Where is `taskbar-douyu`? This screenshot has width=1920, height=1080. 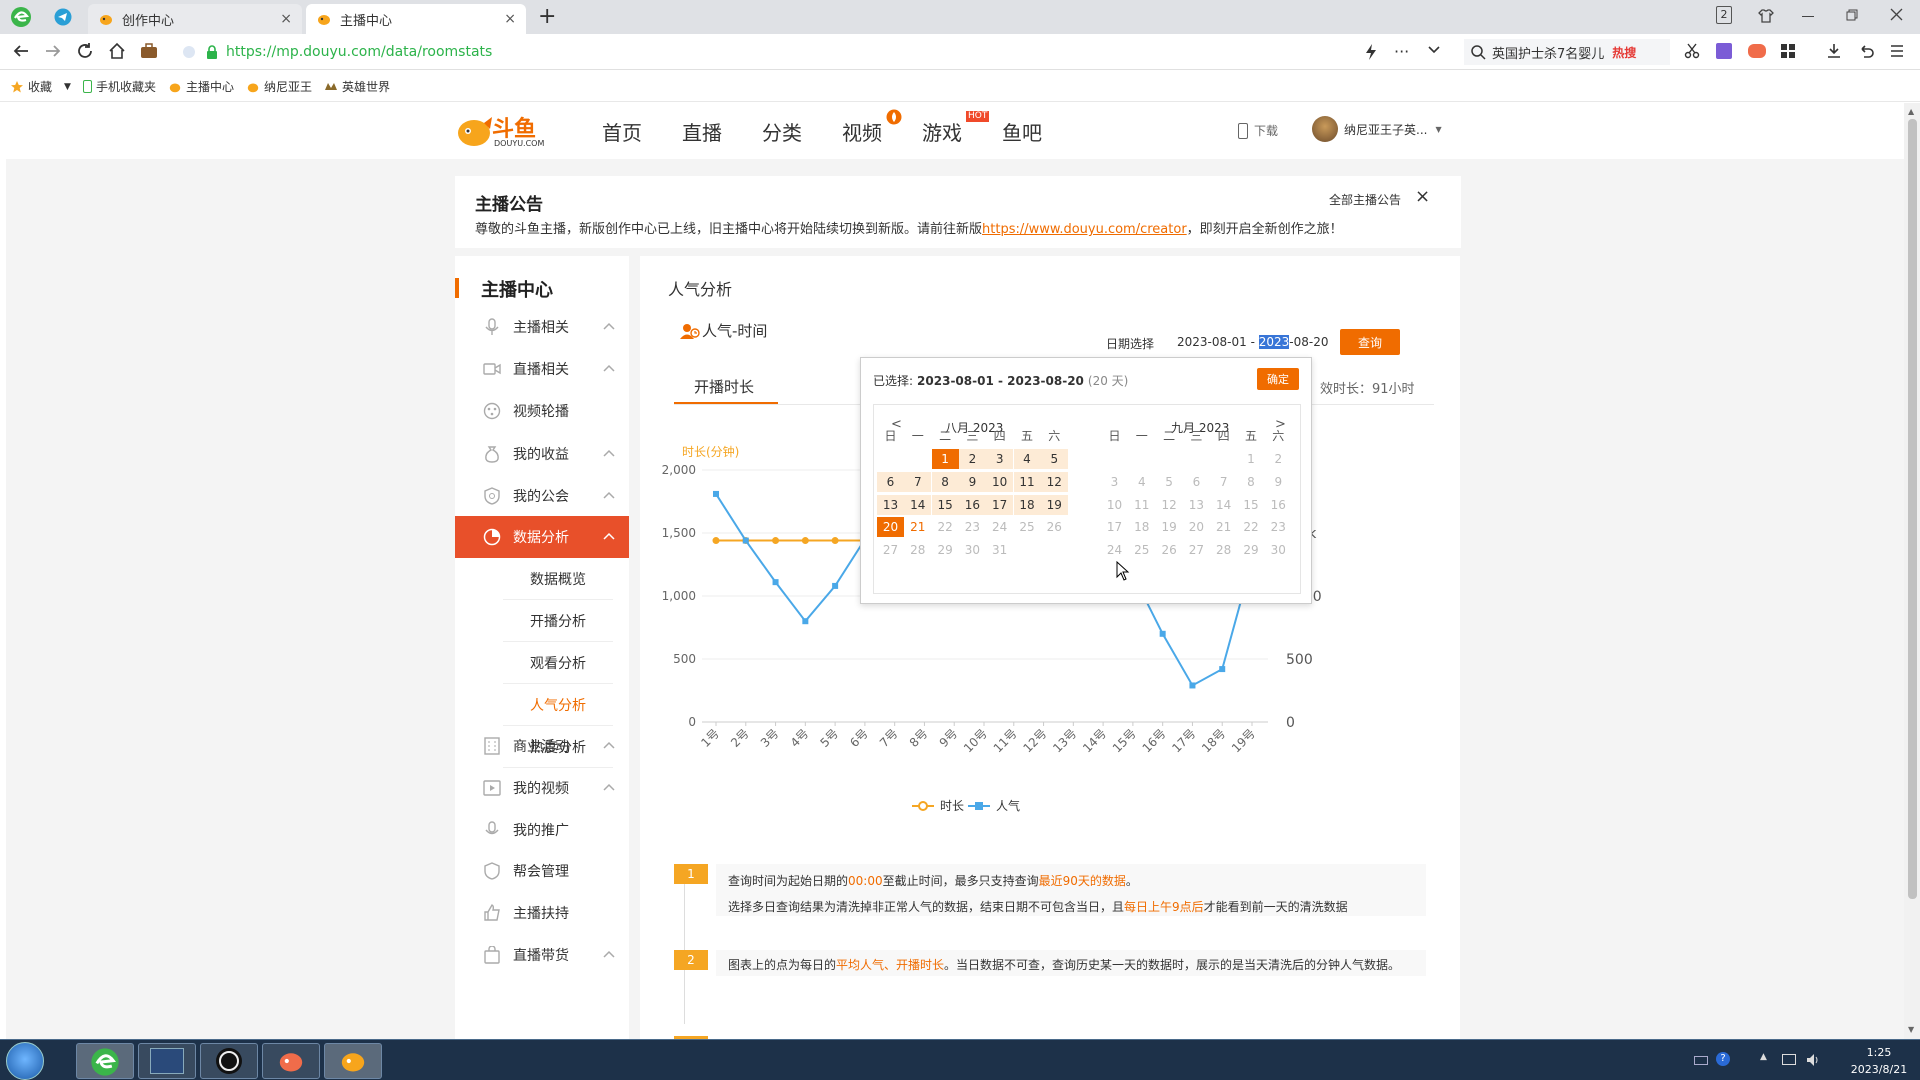
taskbar-douyu is located at coordinates (353, 1061).